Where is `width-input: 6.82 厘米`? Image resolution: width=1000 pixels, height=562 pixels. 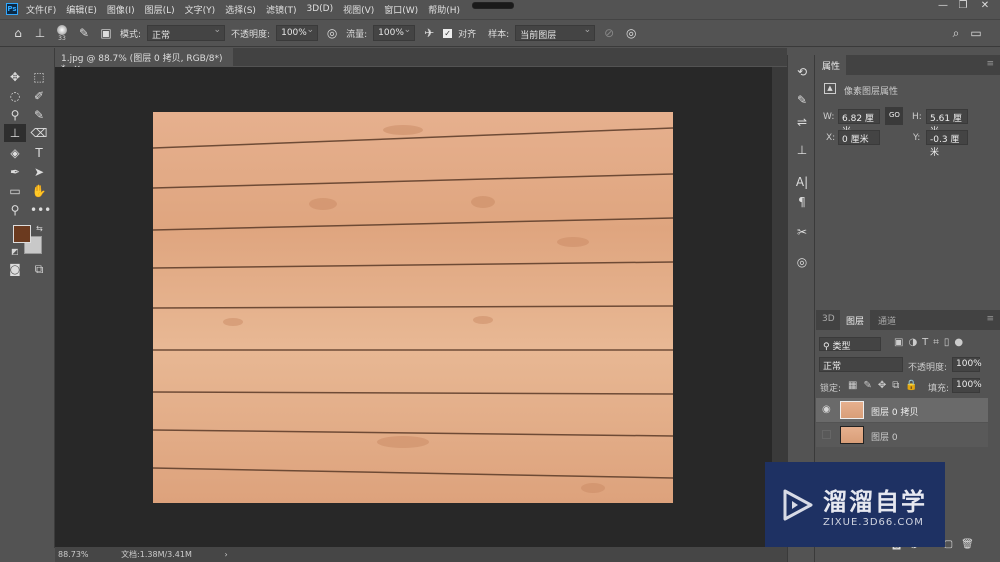 width-input: 6.82 厘米 is located at coordinates (859, 123).